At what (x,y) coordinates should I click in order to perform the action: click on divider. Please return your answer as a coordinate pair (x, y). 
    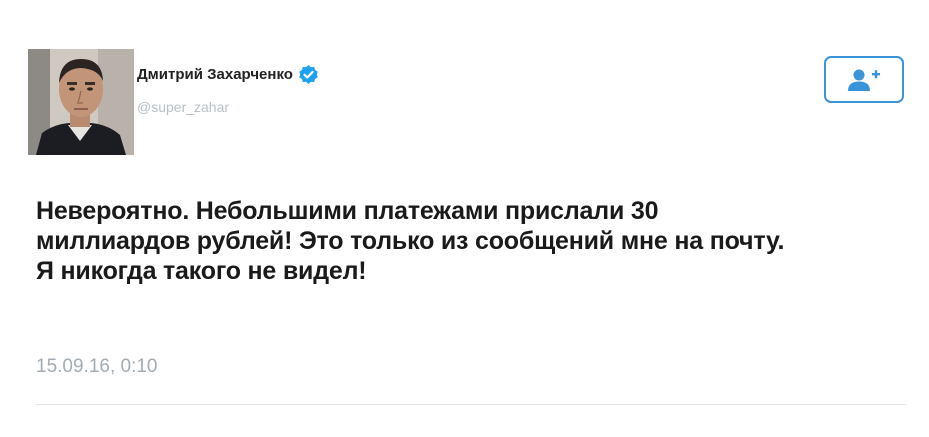
    Looking at the image, I should click on (471, 404).